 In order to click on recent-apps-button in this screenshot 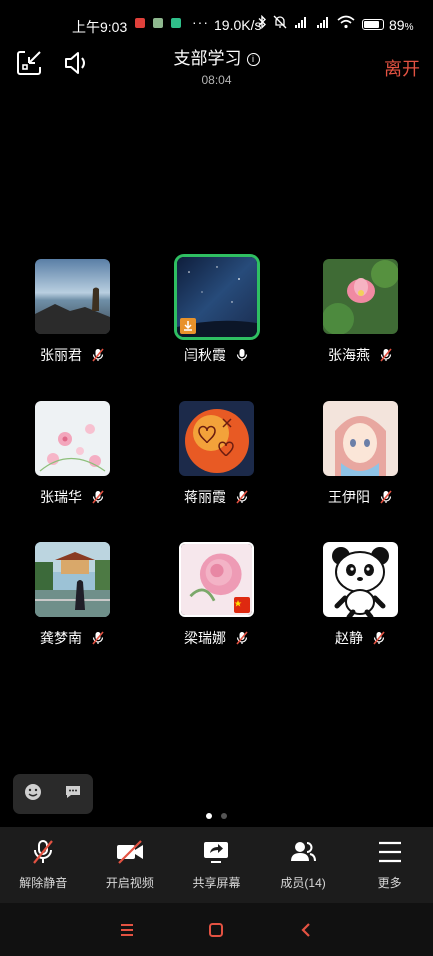, I will do `click(127, 930)`.